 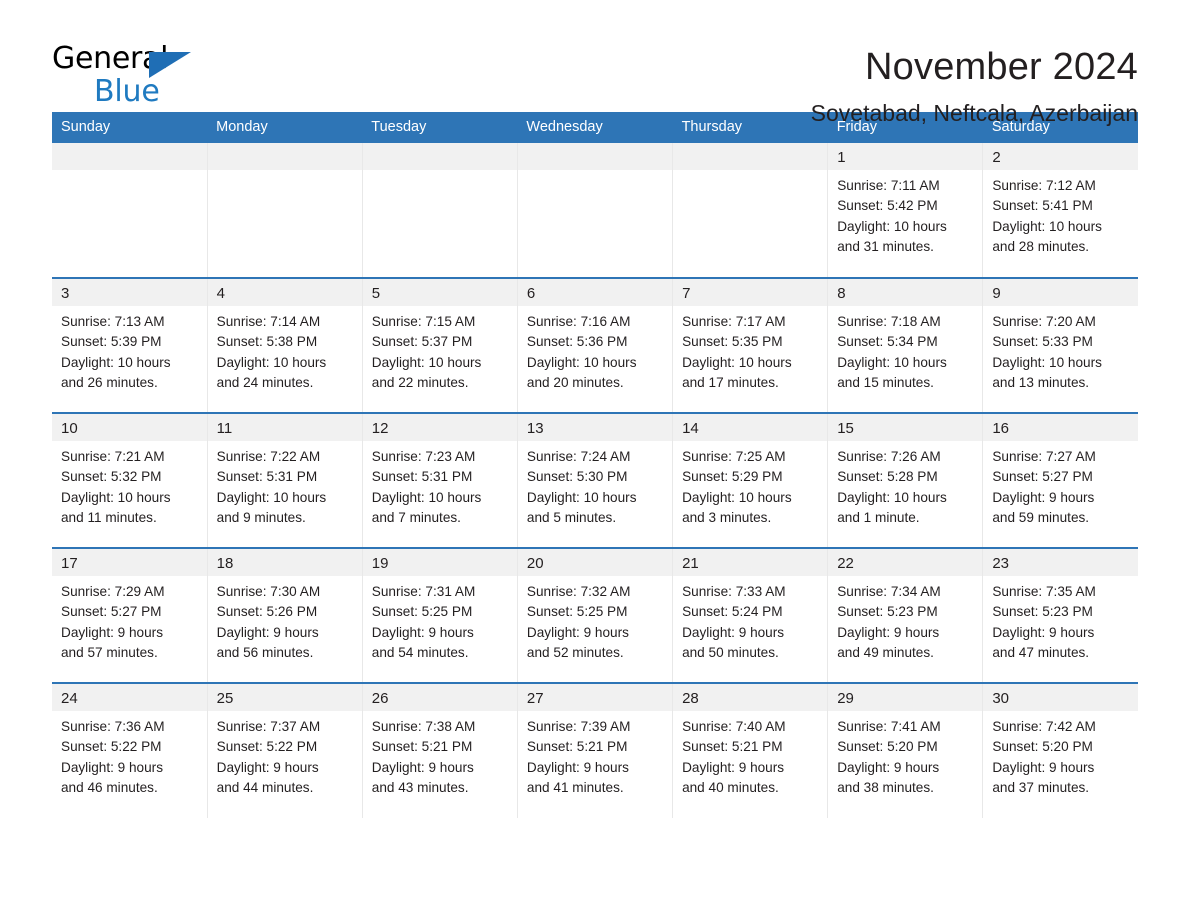 What do you see at coordinates (268, 591) in the screenshot?
I see `sunrise-time: Sunrise: 7:30 AM` at bounding box center [268, 591].